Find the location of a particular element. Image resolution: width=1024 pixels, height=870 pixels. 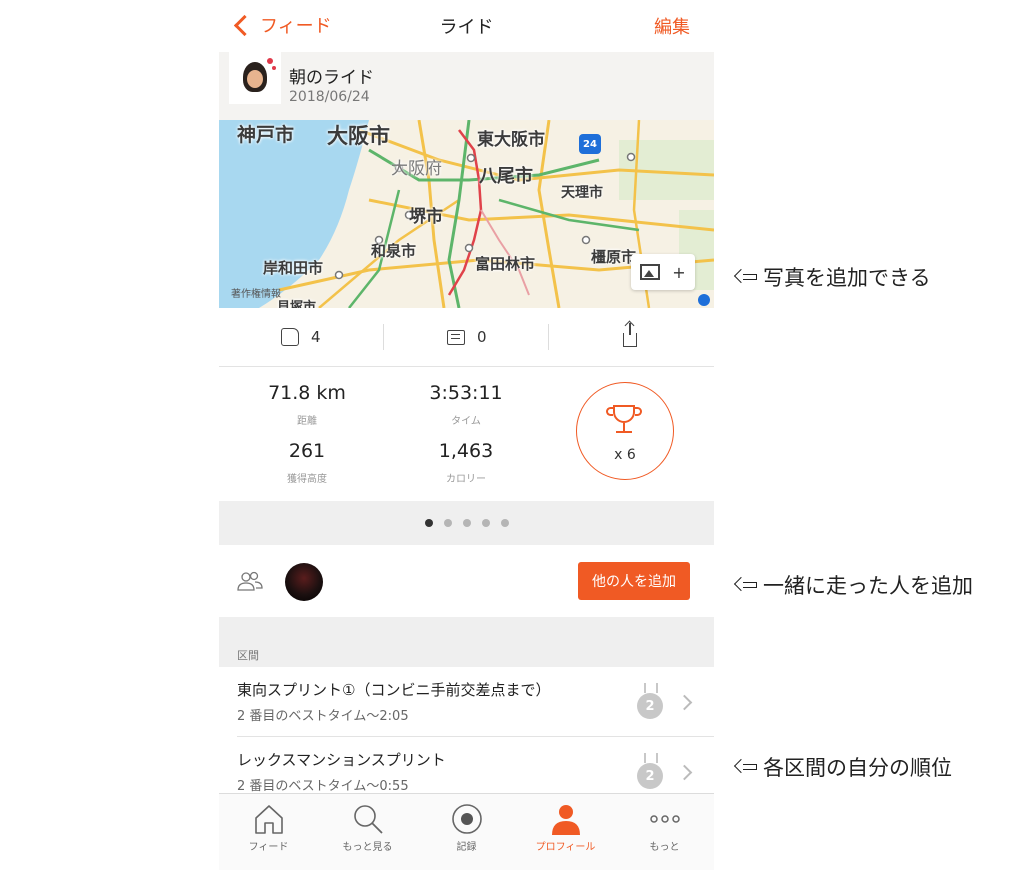

achievements-badge: x 6 is located at coordinates (625, 431).